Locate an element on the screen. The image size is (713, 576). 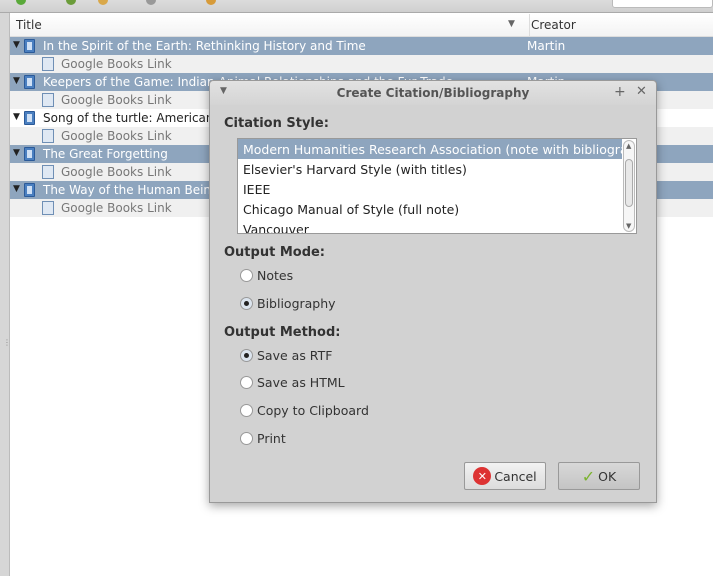
collections-pane: ⋮ is located at coordinates (5, 294).